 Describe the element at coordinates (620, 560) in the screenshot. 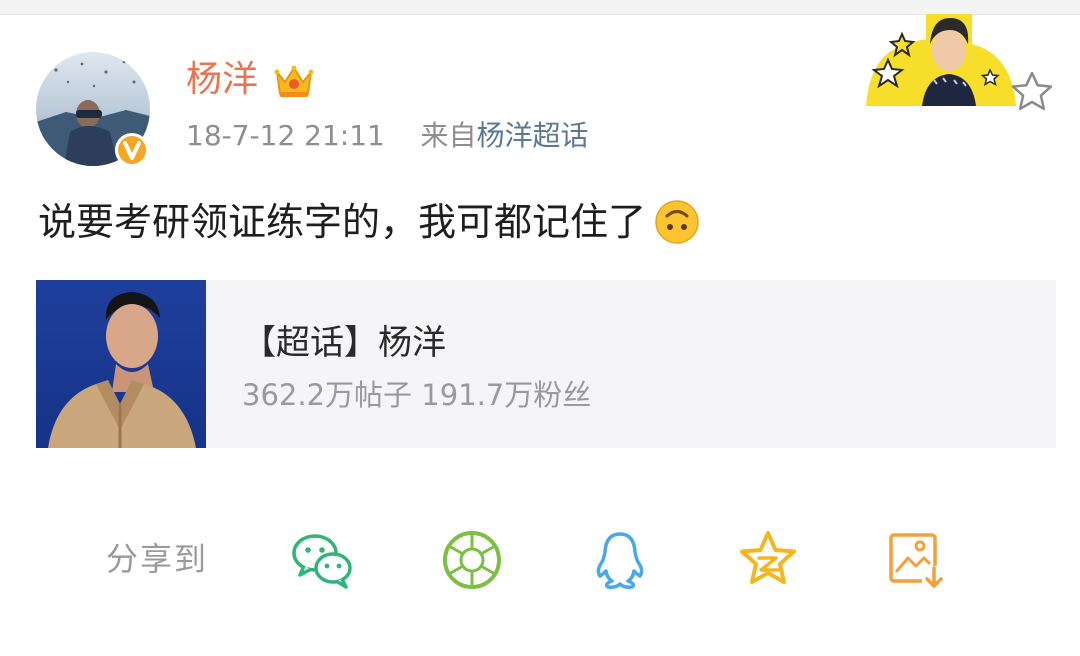

I see `qq-icon` at that location.